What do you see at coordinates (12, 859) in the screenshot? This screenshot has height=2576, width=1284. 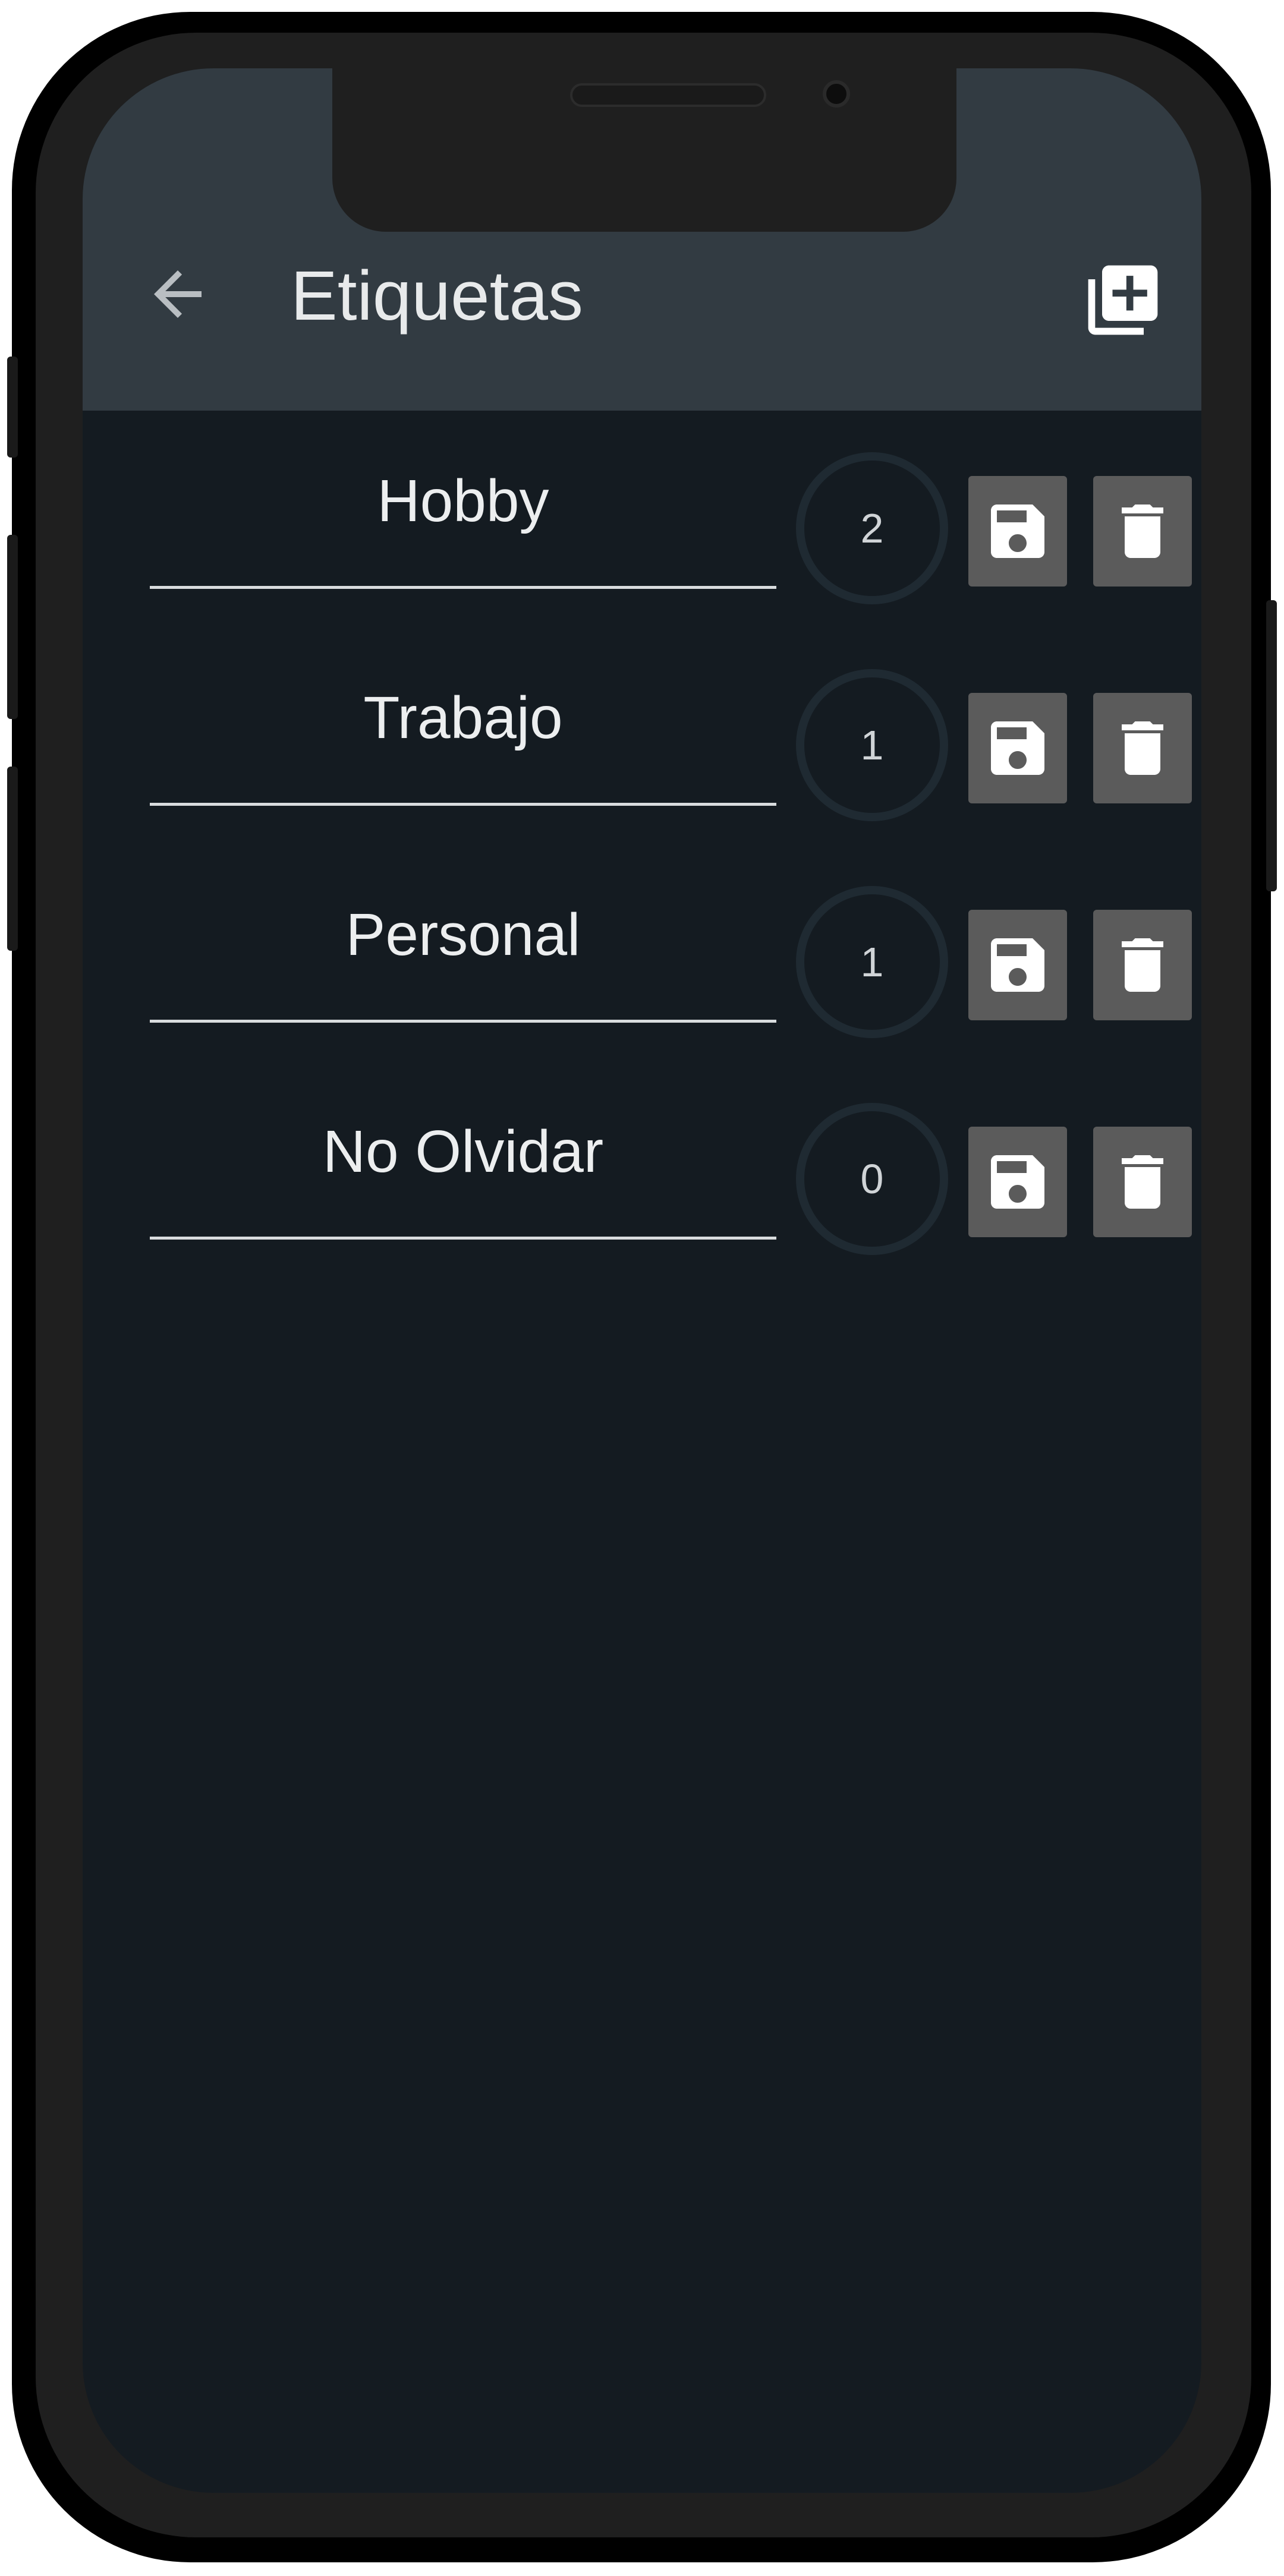 I see `side-button-volume-down` at bounding box center [12, 859].